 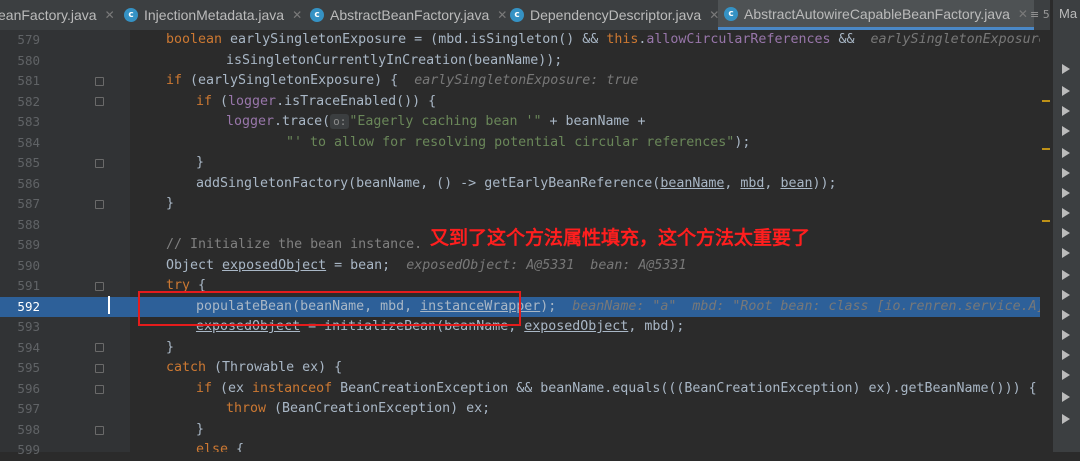 I want to click on line-number: 595, so click(x=28, y=367).